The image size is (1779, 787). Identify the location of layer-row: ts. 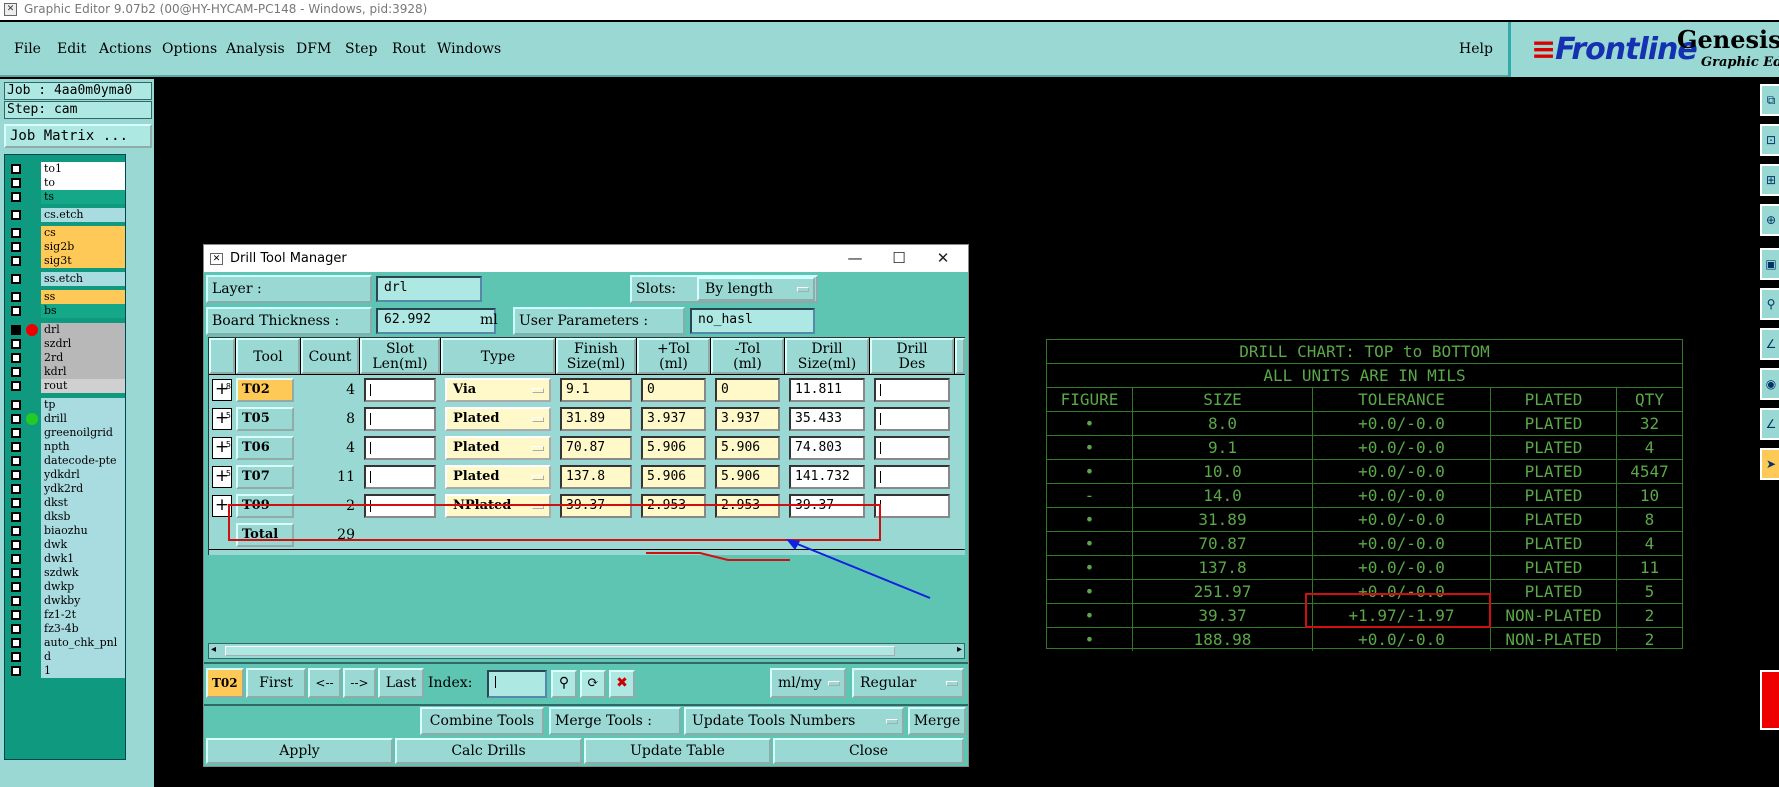
(66, 197).